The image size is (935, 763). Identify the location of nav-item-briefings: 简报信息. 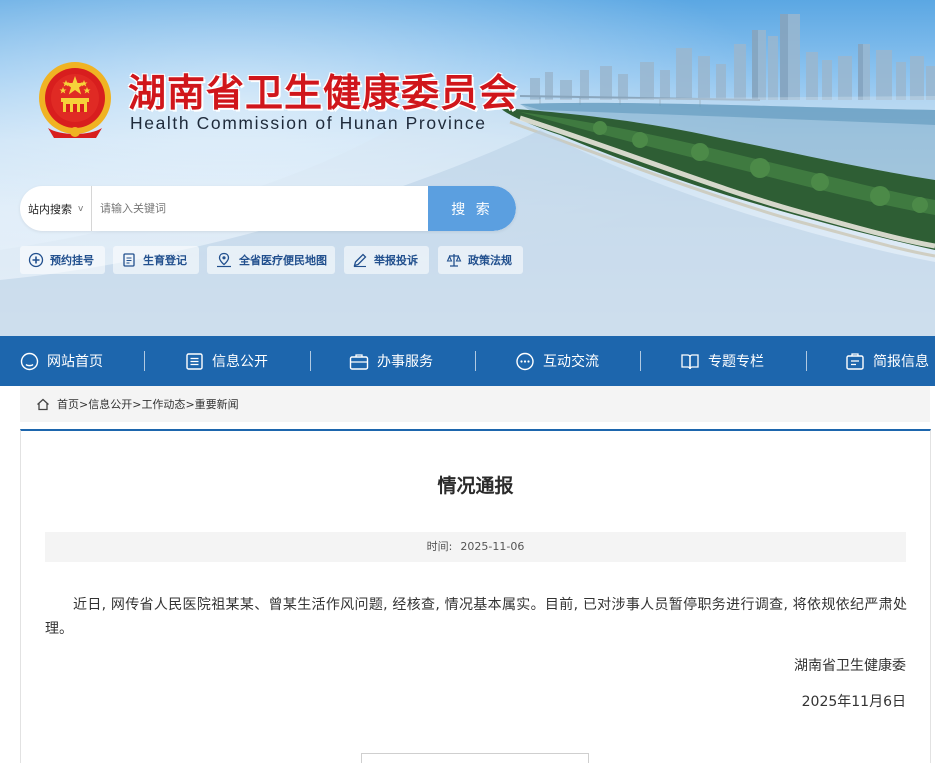
(887, 361).